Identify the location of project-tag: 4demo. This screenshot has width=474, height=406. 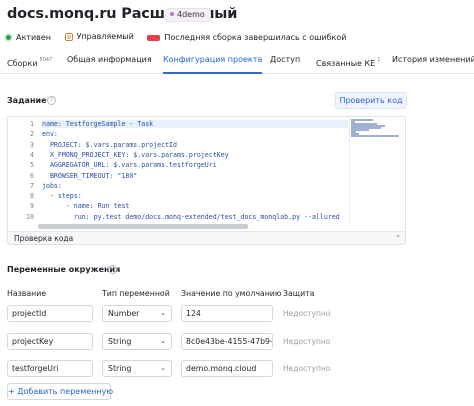
(188, 15).